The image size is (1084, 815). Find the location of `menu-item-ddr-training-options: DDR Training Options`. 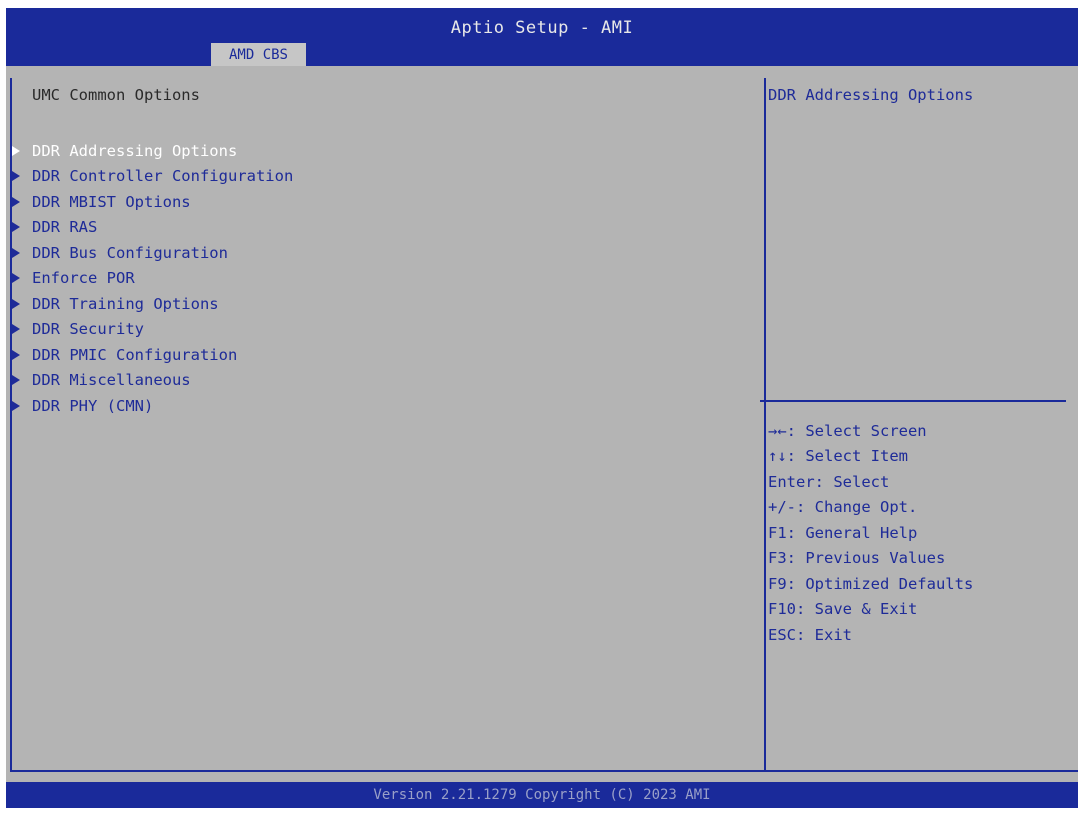

menu-item-ddr-training-options: DDR Training Options is located at coordinates (151, 304).